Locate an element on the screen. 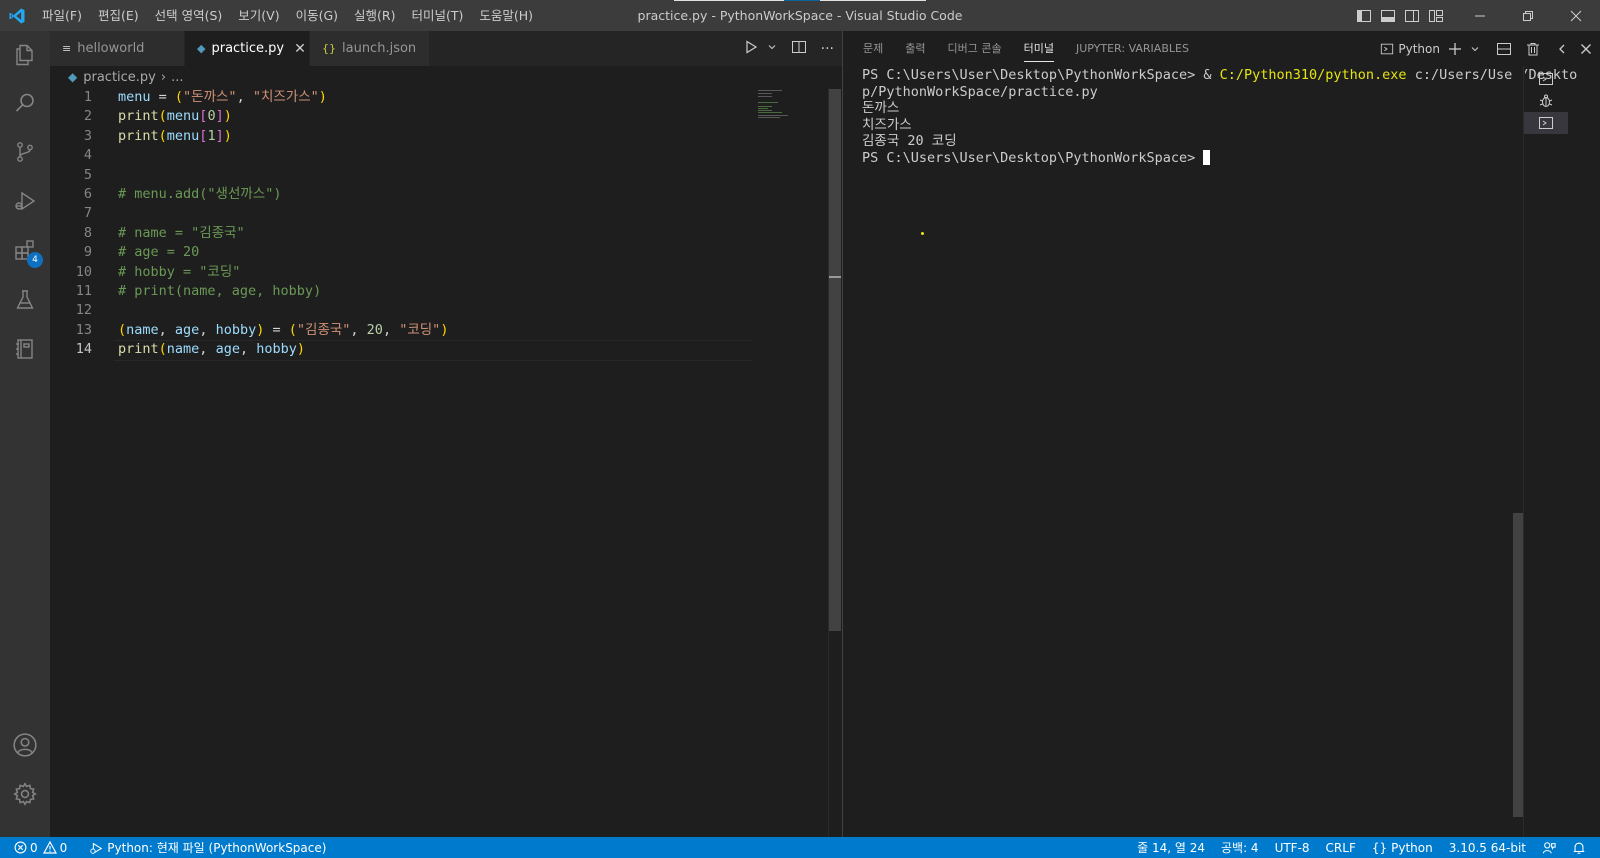 The width and height of the screenshot is (1600, 858). restore-window-button is located at coordinates (1528, 15).